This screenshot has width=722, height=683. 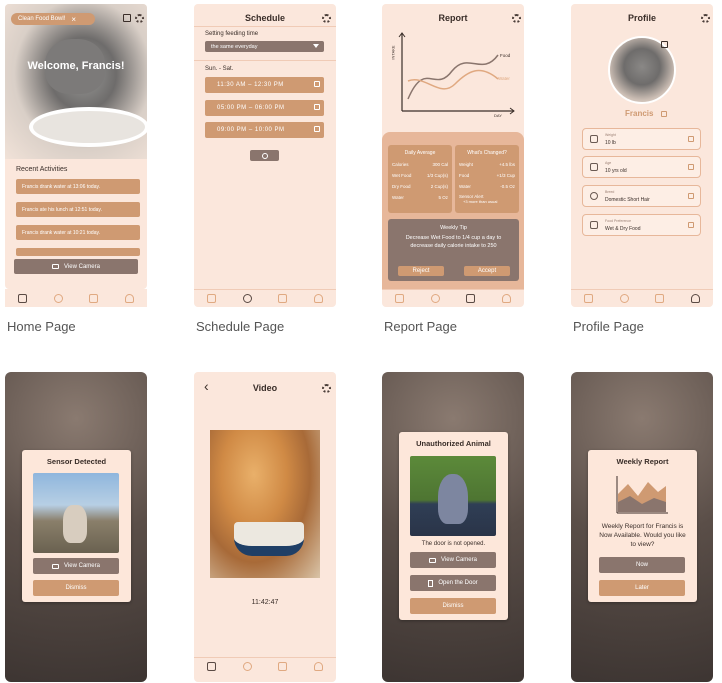 I want to click on edit-avatar-icon, so click(x=664, y=44).